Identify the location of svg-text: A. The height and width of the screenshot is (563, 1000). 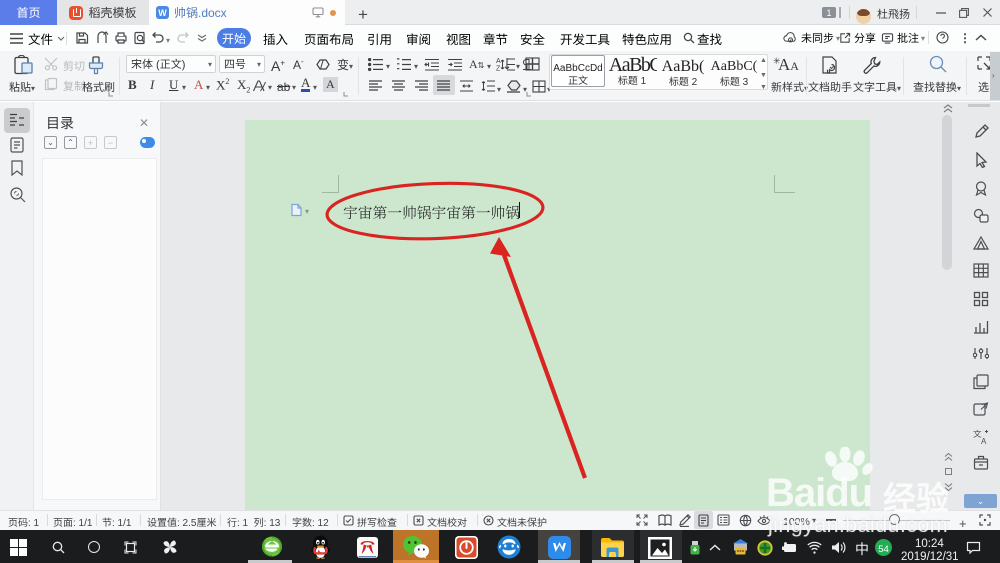
(984, 440).